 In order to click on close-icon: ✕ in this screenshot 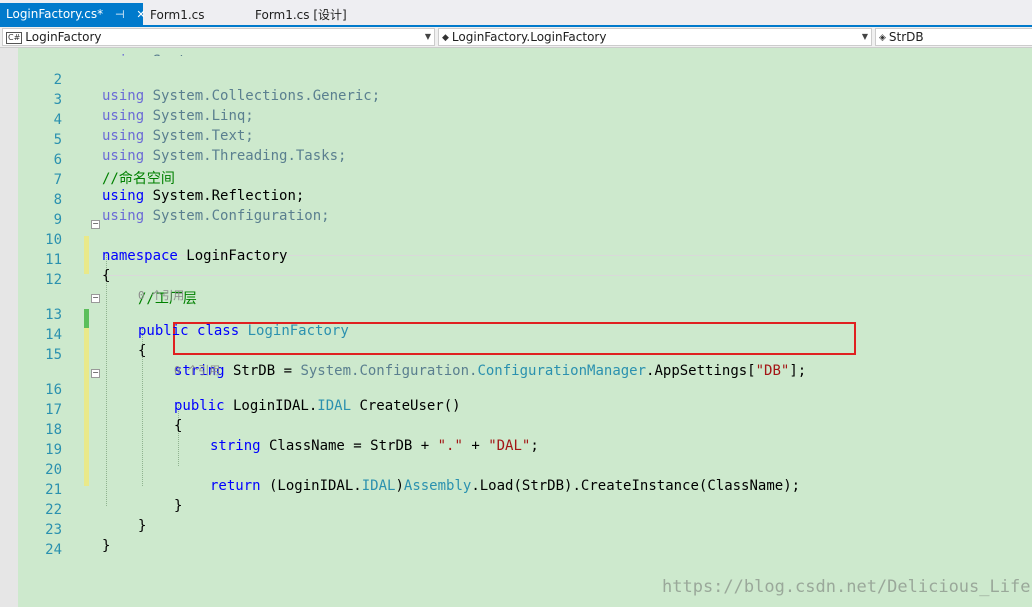, I will do `click(140, 15)`.